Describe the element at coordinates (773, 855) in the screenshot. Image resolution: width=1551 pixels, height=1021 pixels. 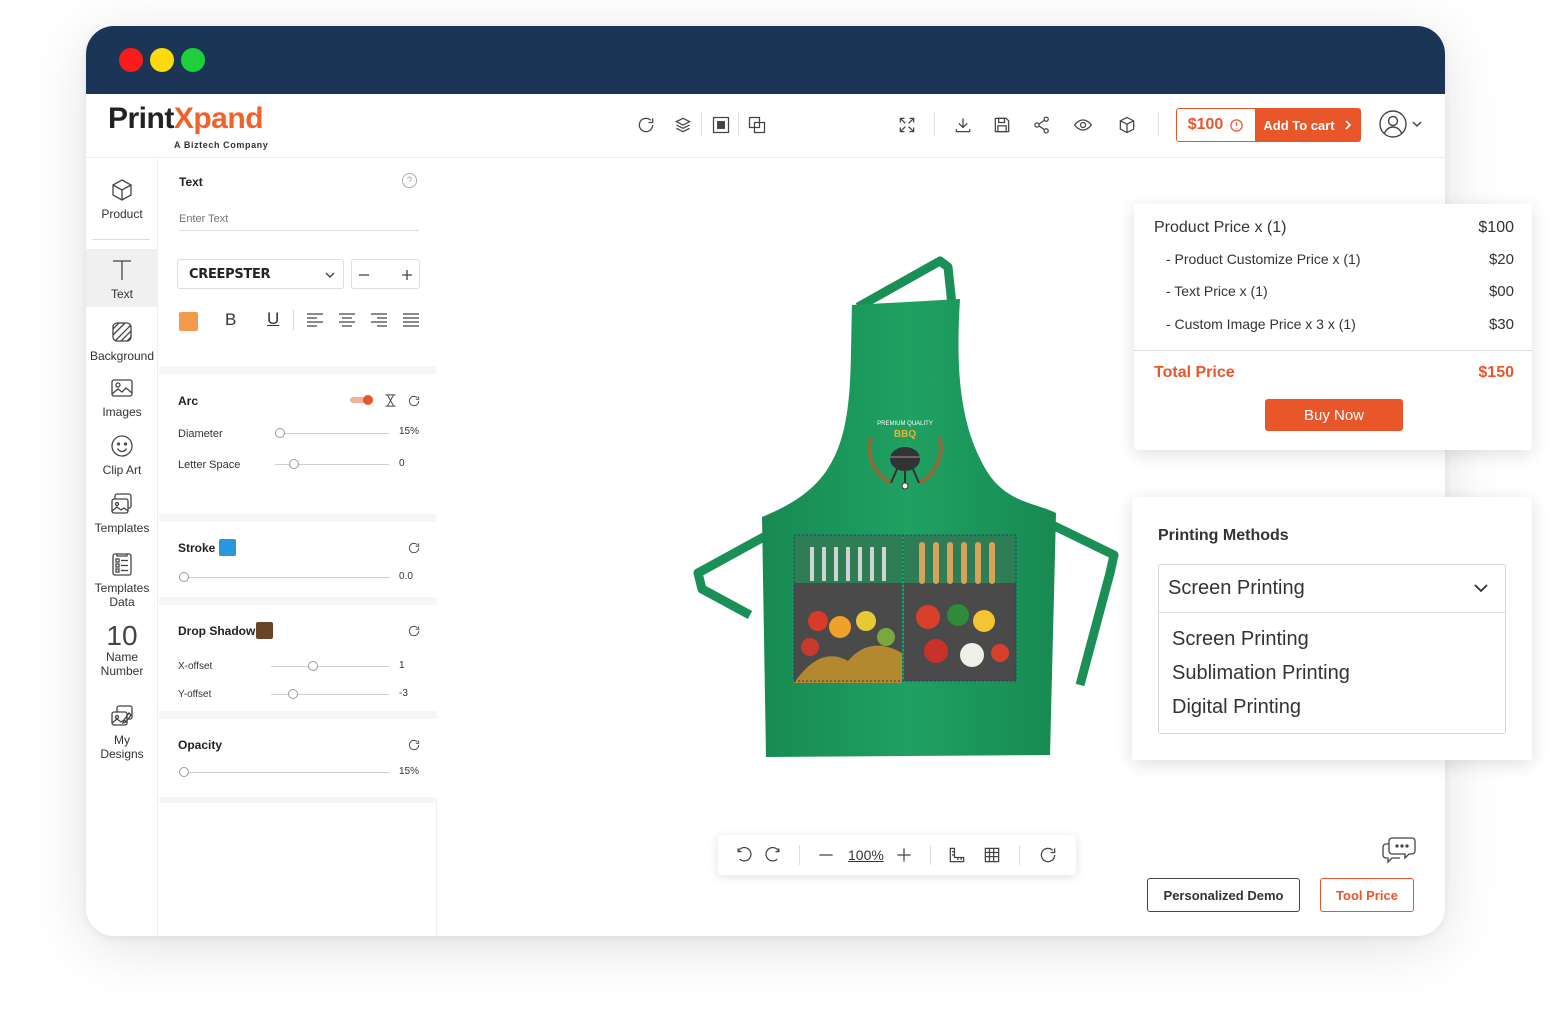
I see `redo-icon` at that location.